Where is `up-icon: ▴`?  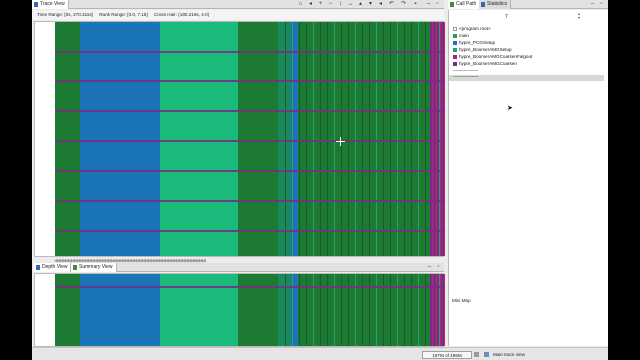
up-icon: ▴ is located at coordinates (360, 4).